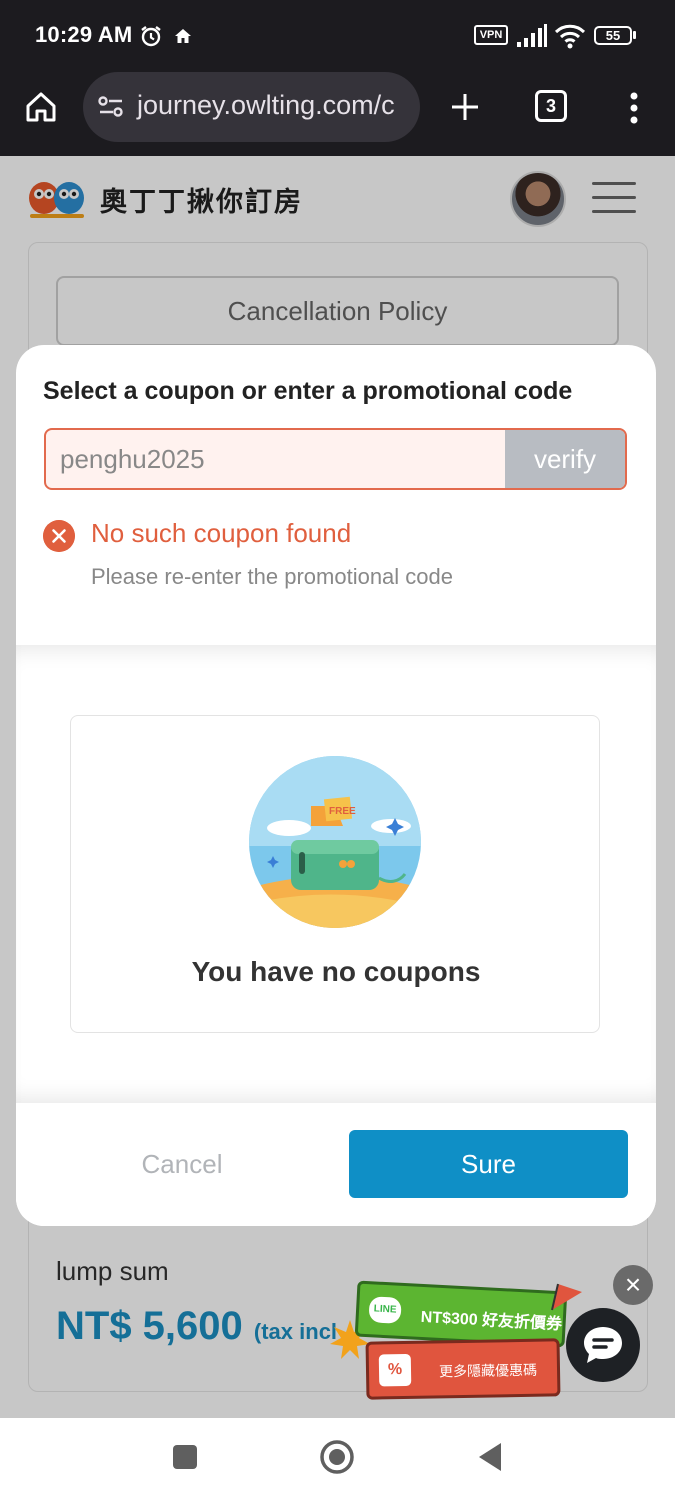 Image resolution: width=675 pixels, height=1500 pixels. What do you see at coordinates (634, 108) in the screenshot?
I see `more-menu-icon` at bounding box center [634, 108].